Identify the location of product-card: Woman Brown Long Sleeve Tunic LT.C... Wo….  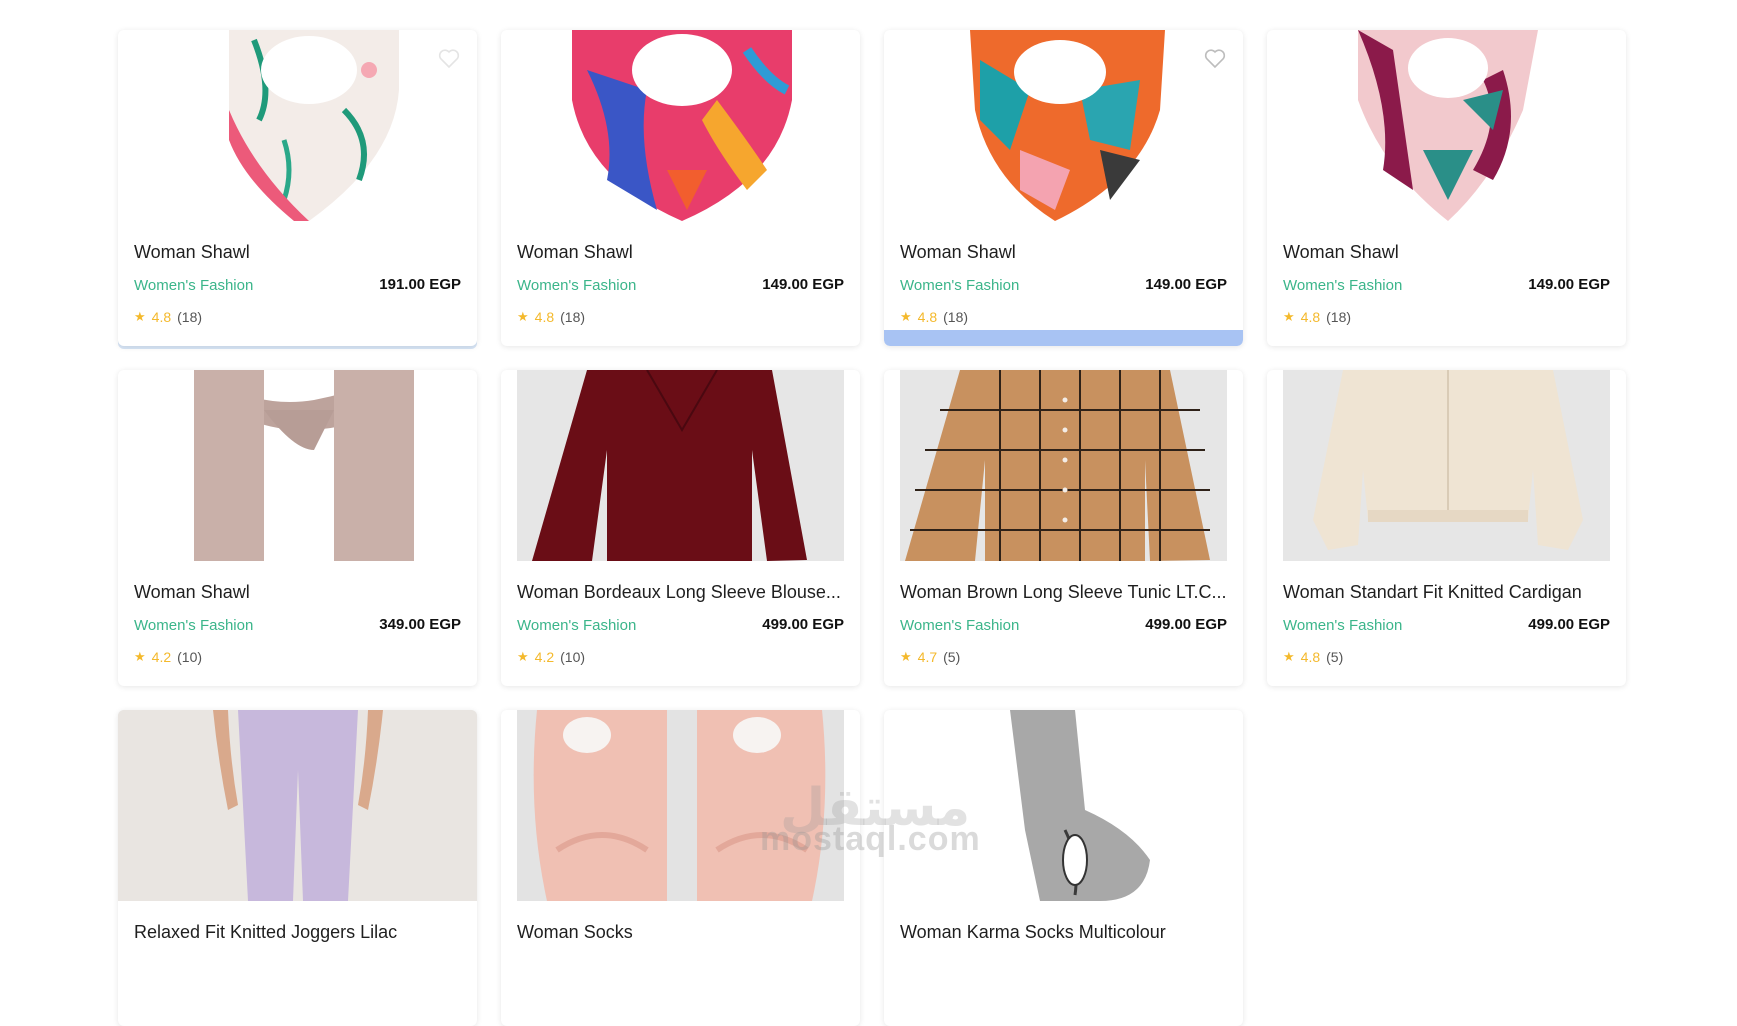
(1063, 528).